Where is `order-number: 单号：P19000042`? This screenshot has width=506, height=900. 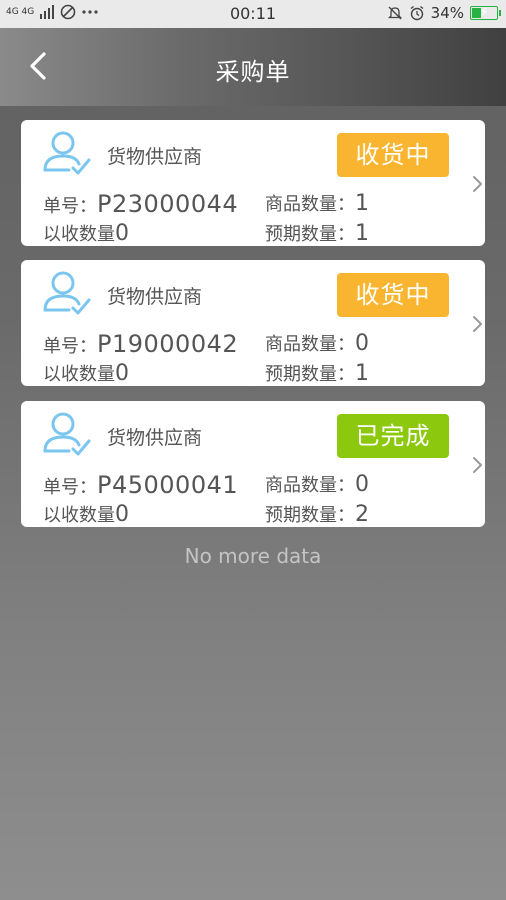
order-number: 单号：P19000042 is located at coordinates (140, 344).